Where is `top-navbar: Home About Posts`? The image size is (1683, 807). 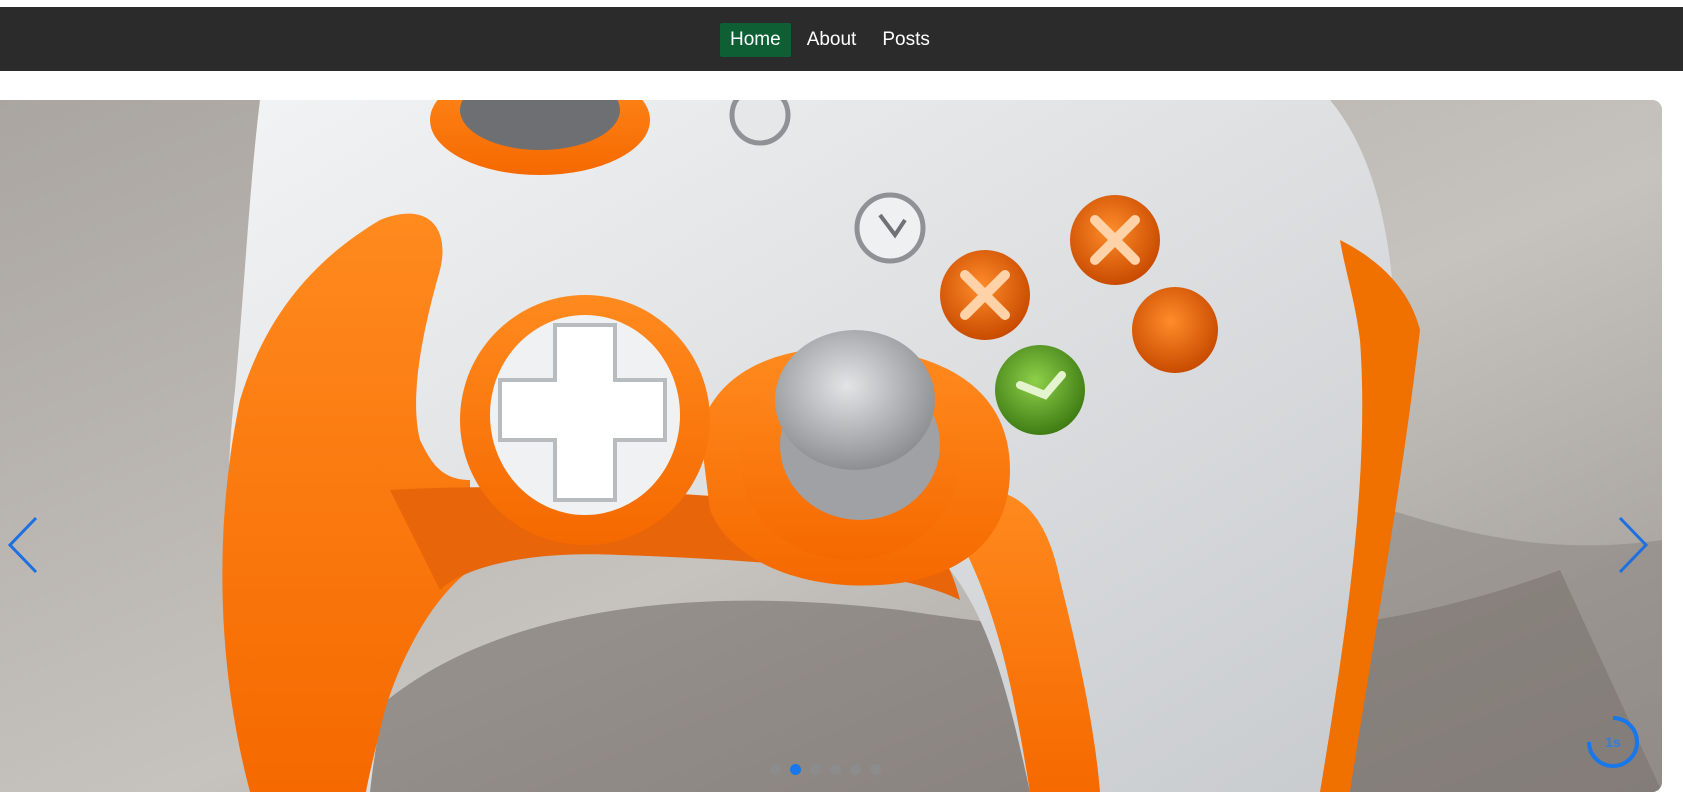
top-navbar: Home About Posts is located at coordinates (841, 39).